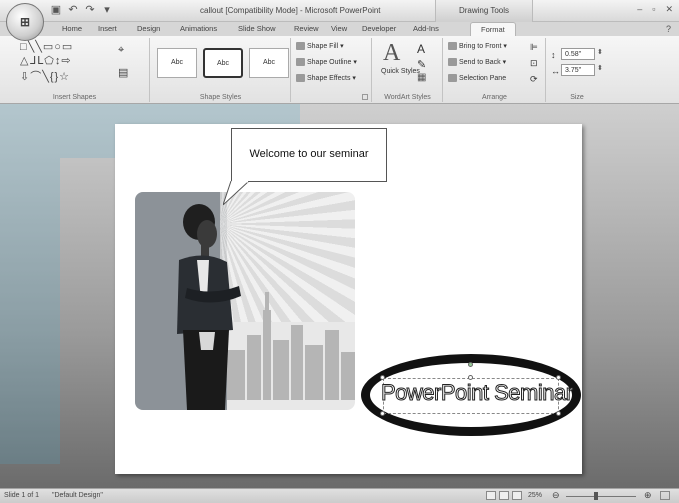 This screenshot has height=503, width=679. What do you see at coordinates (236, 193) in the screenshot?
I see `callout-tail` at bounding box center [236, 193].